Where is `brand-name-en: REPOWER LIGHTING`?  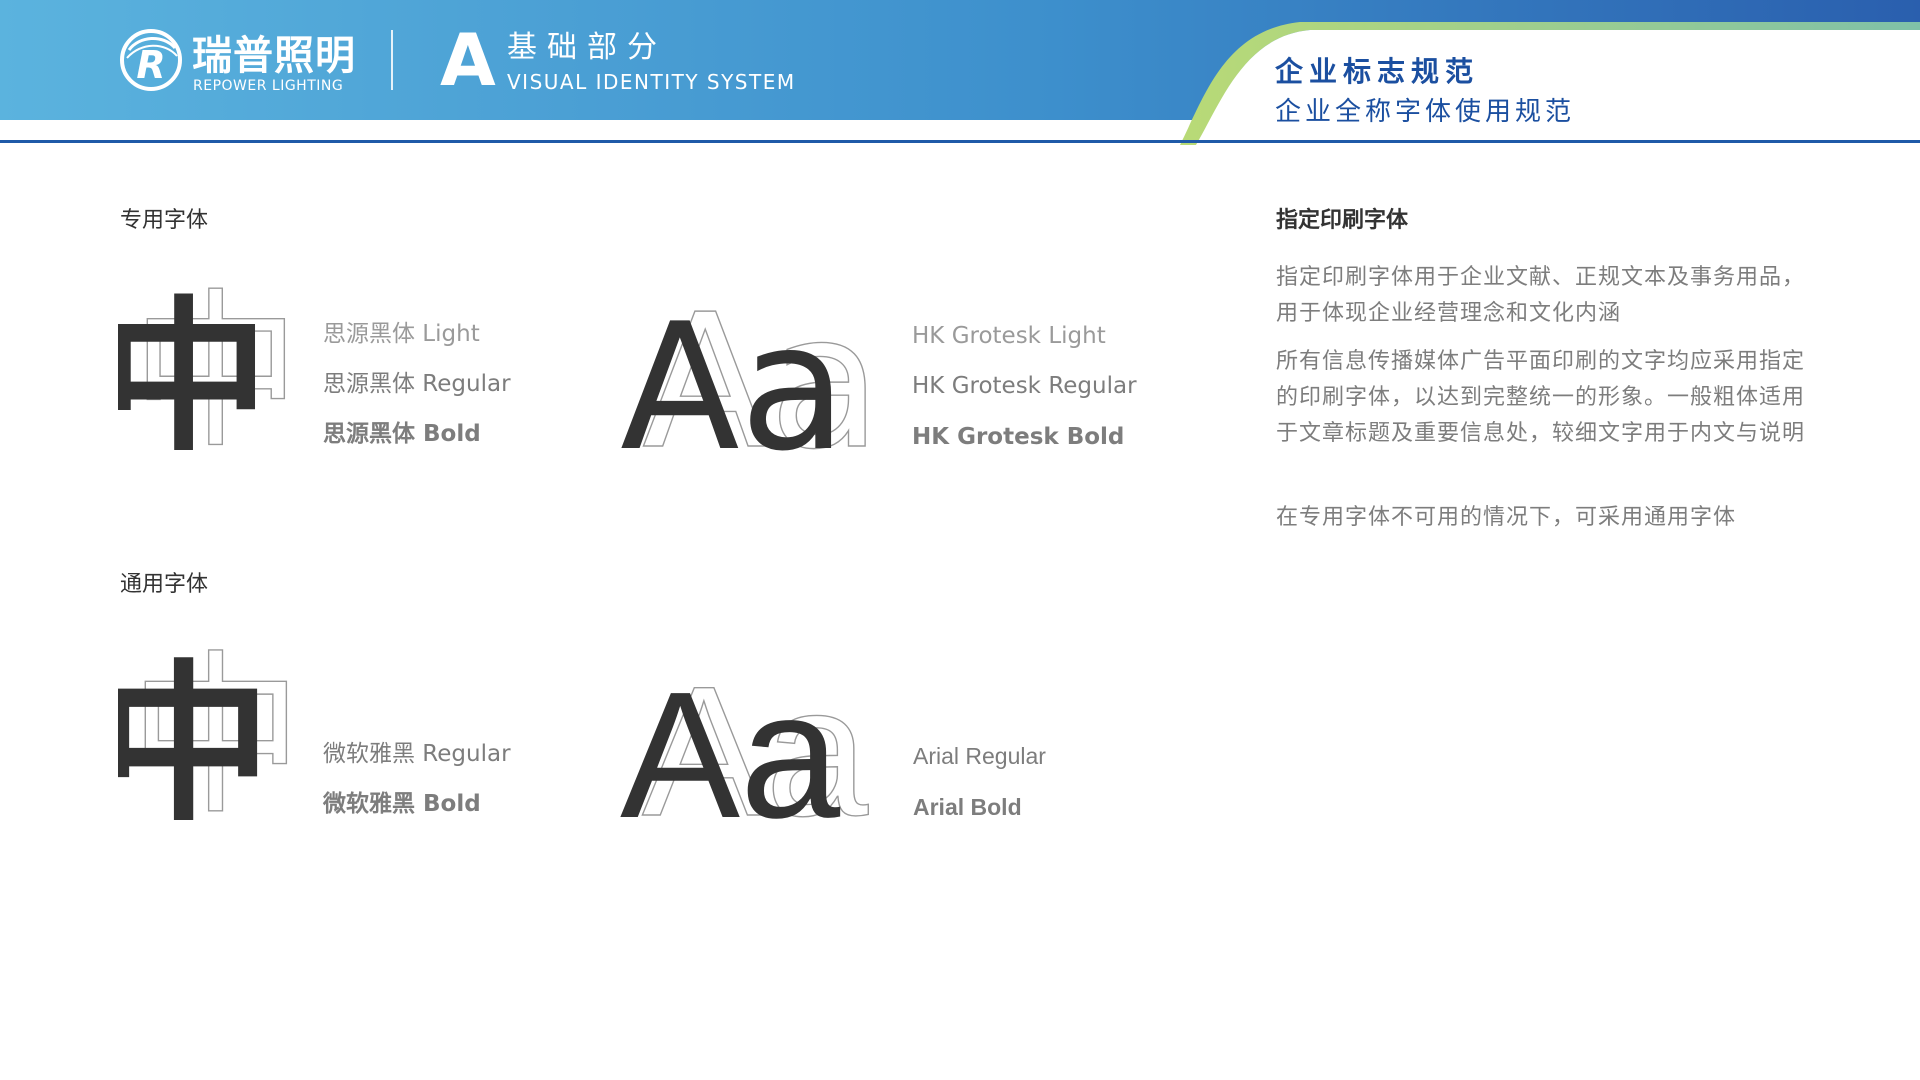
brand-name-en: REPOWER LIGHTING is located at coordinates (268, 86).